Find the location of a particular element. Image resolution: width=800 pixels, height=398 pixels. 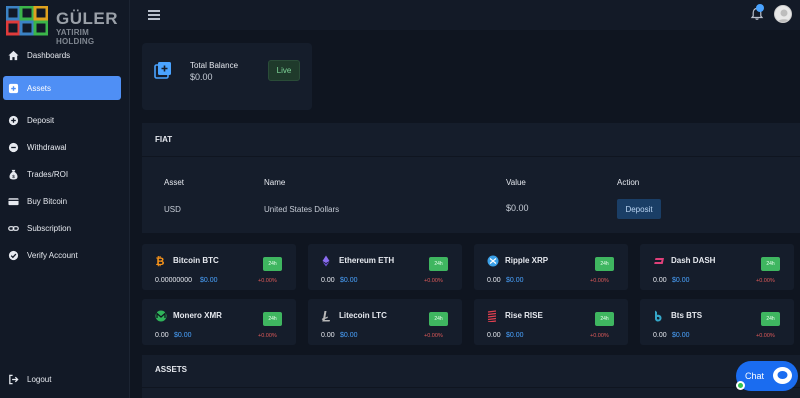

coin-name: Ethereum ETH is located at coordinates (367, 260).